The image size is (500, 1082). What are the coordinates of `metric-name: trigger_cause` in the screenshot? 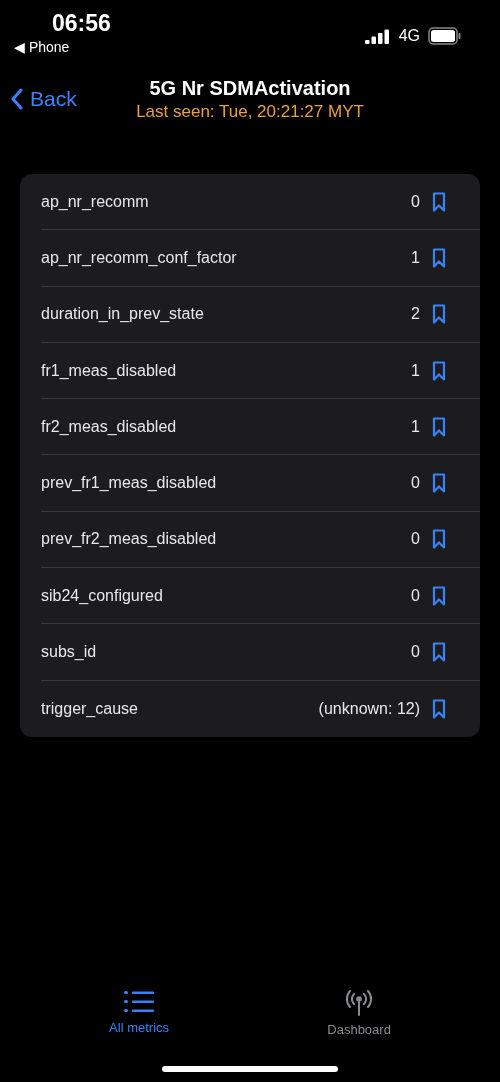 It's located at (90, 708).